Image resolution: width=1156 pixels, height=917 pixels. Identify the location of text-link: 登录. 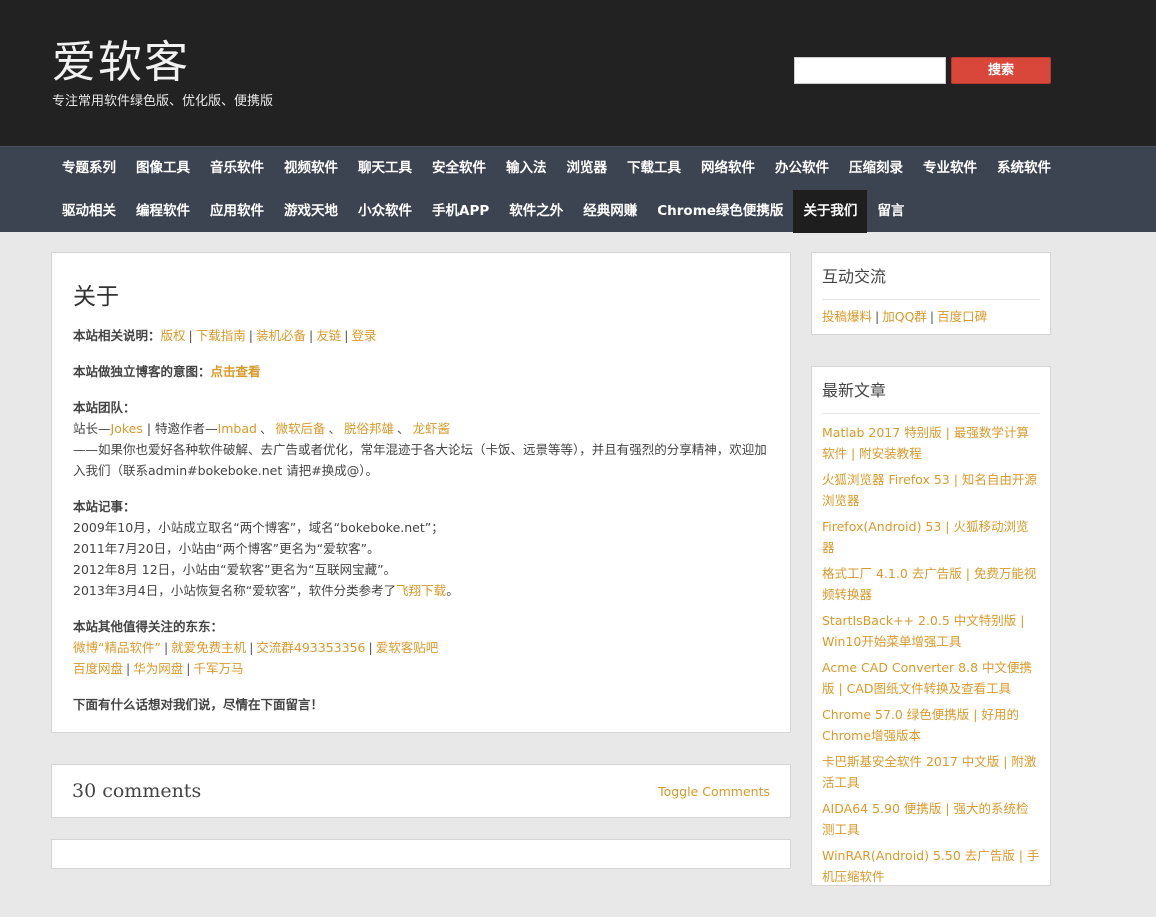
(363, 335).